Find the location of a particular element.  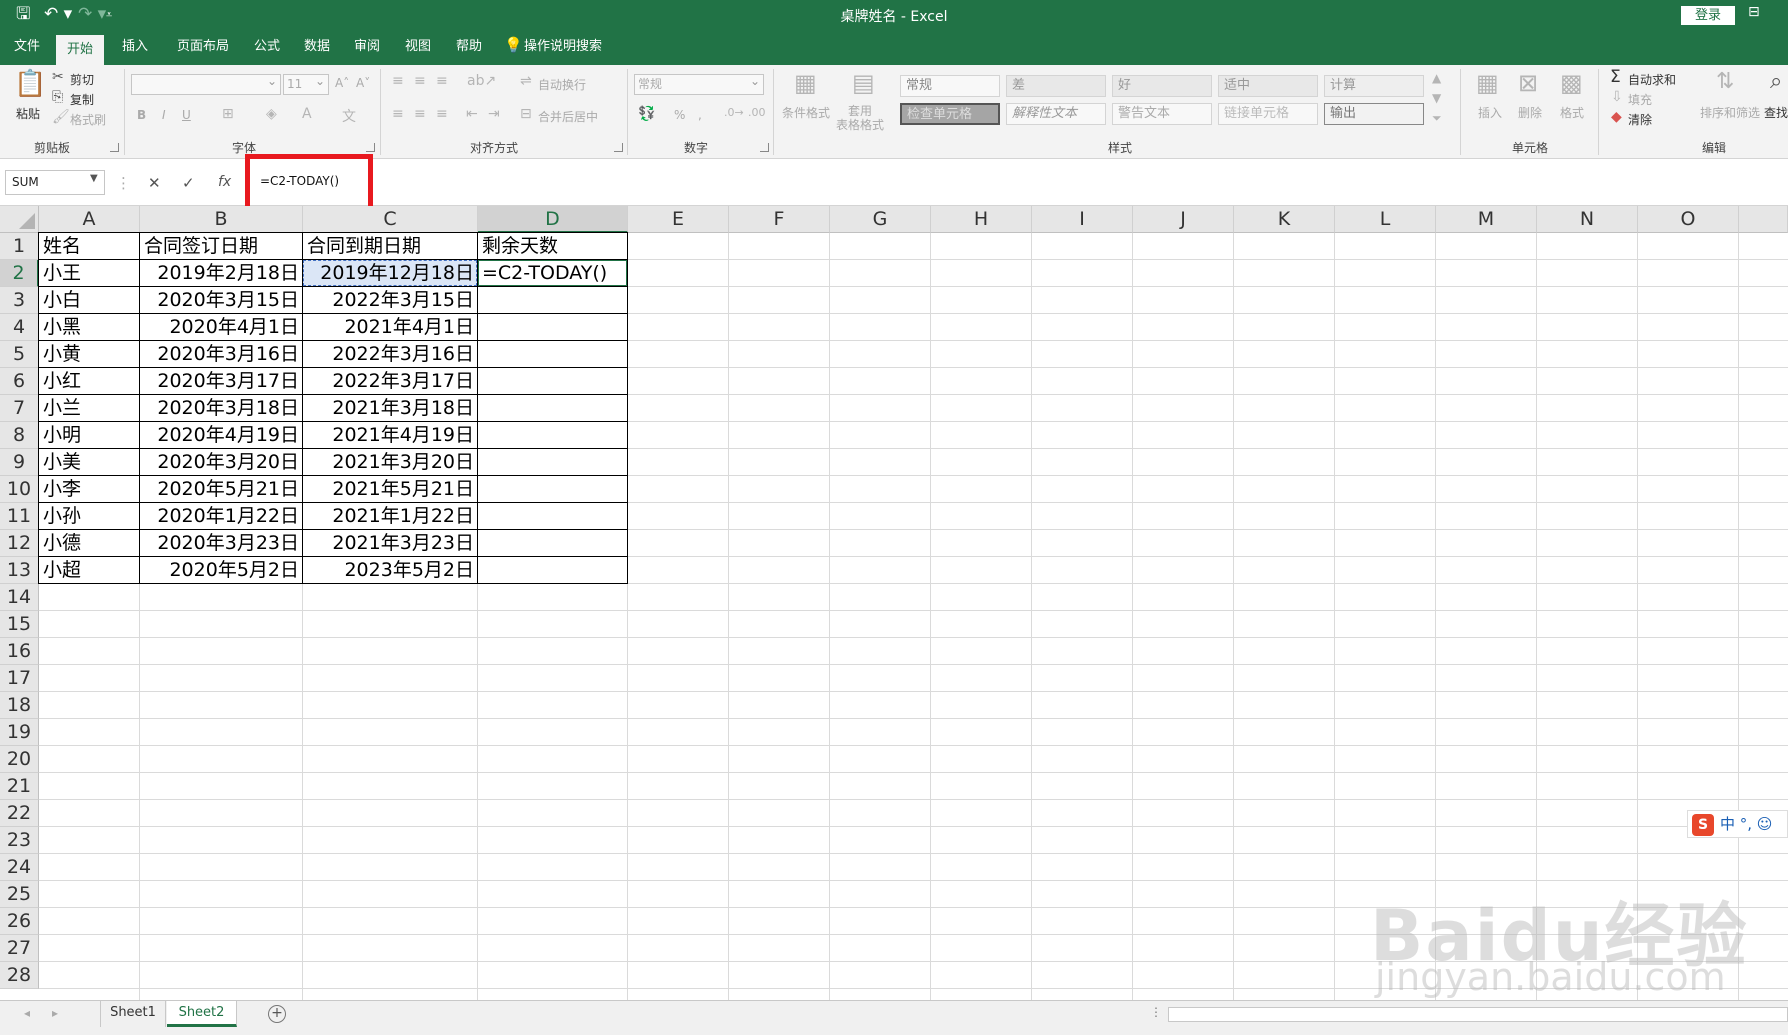

table-cell: 小白 is located at coordinates (89, 300).